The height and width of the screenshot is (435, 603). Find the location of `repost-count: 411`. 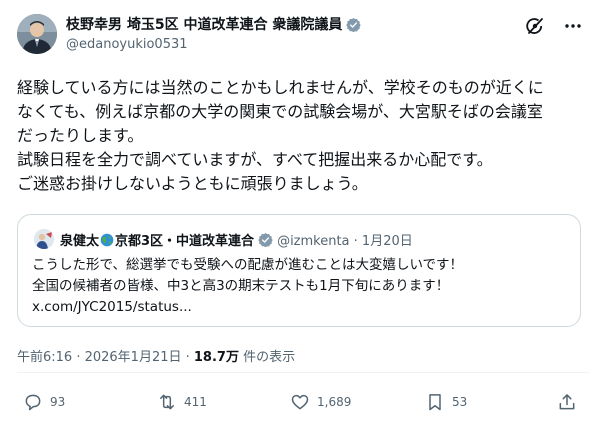

repost-count: 411 is located at coordinates (195, 402).